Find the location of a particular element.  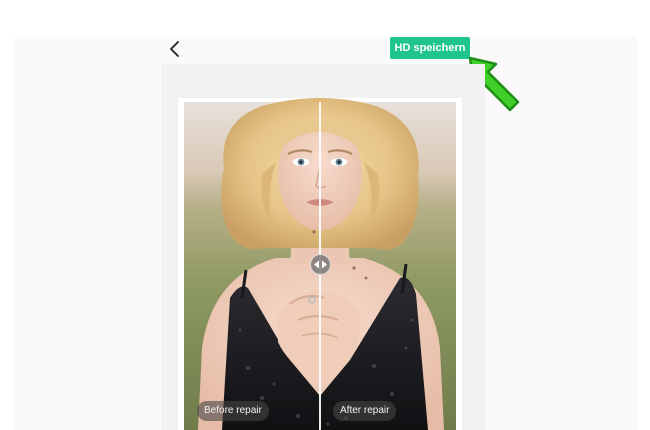

back-button is located at coordinates (175, 49).